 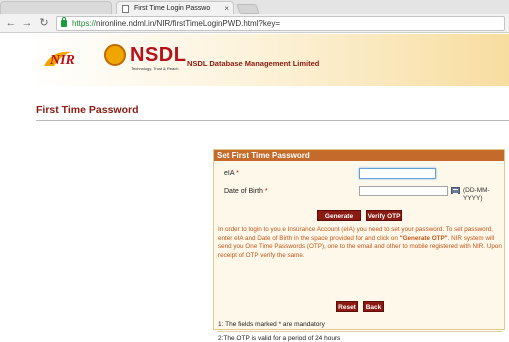 What do you see at coordinates (44, 23) in the screenshot?
I see `reload-icon: ↻` at bounding box center [44, 23].